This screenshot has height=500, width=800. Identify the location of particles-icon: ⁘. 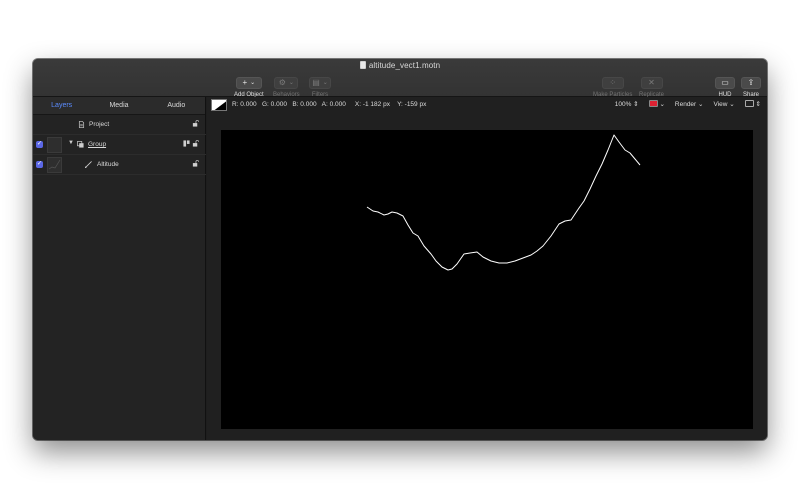
(613, 82).